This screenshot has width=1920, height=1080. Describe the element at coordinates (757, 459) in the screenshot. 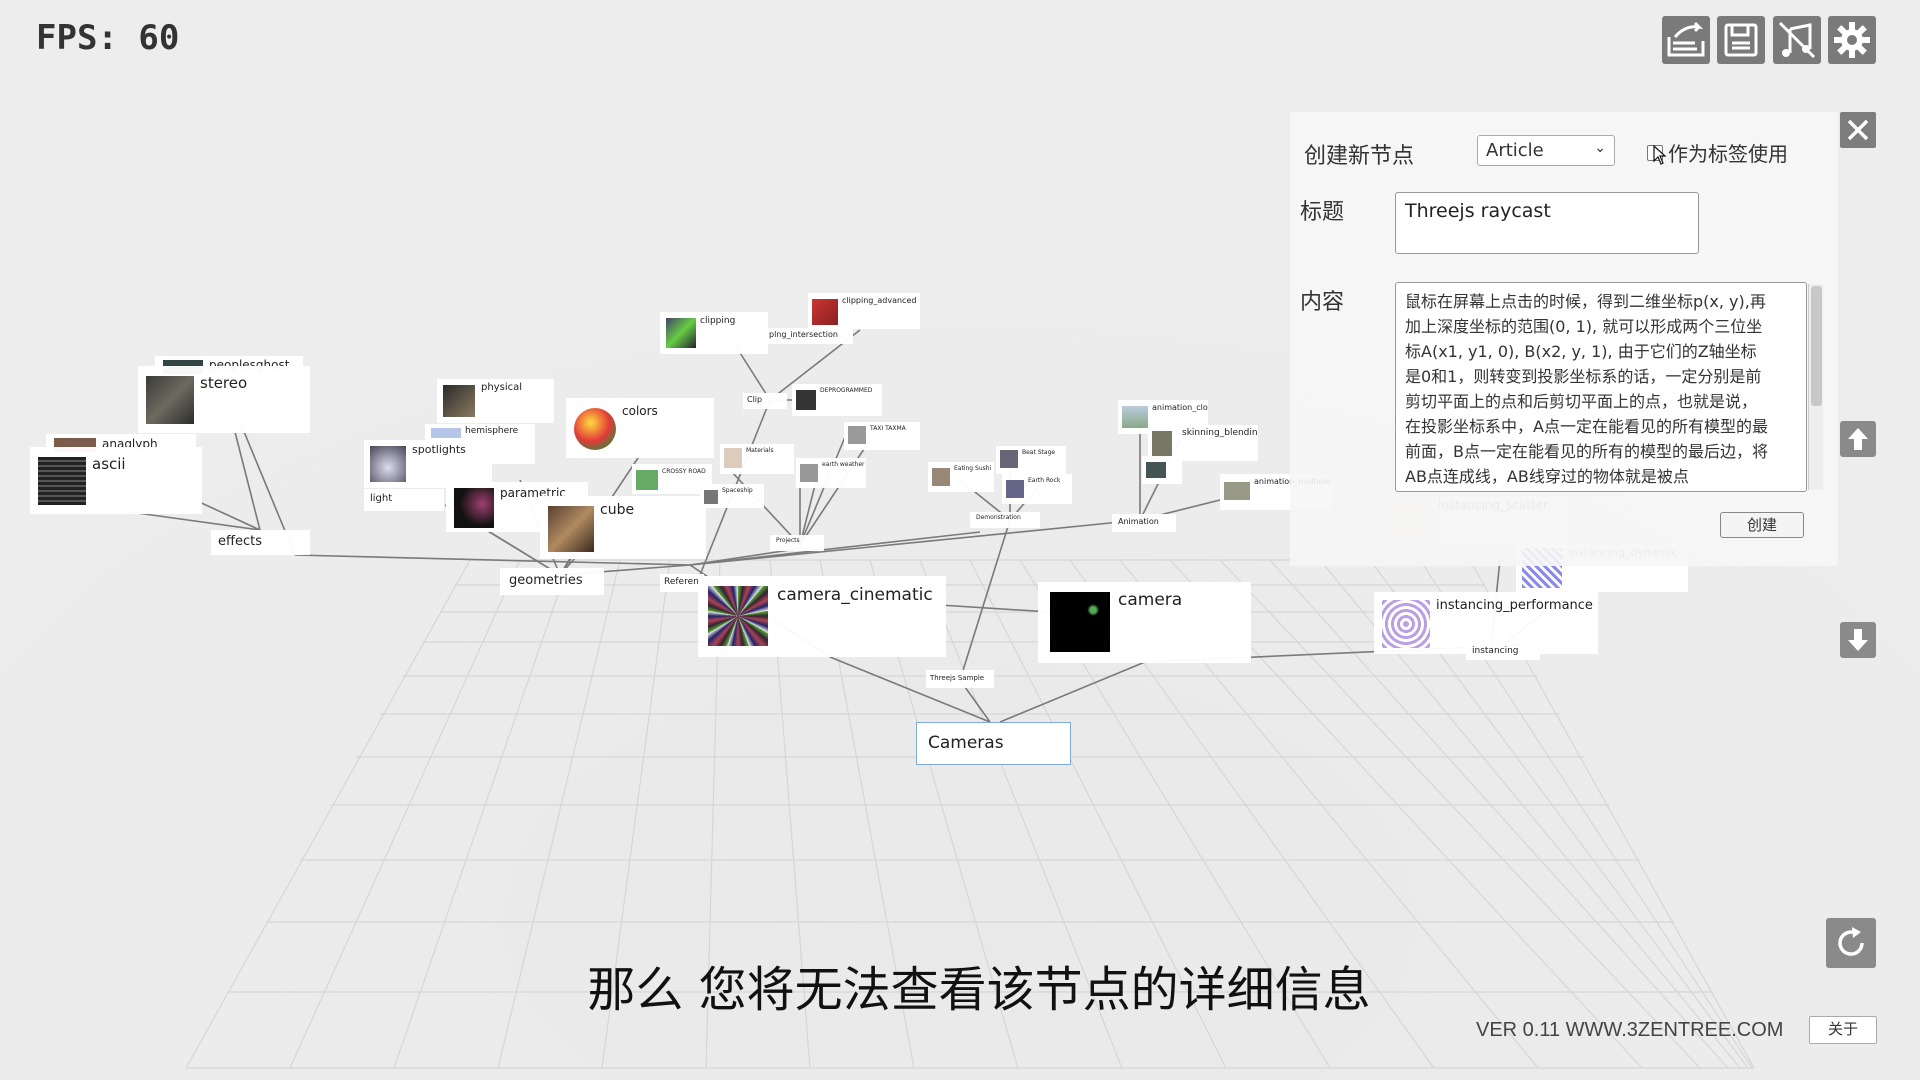

I see `node-materials: Materials` at that location.